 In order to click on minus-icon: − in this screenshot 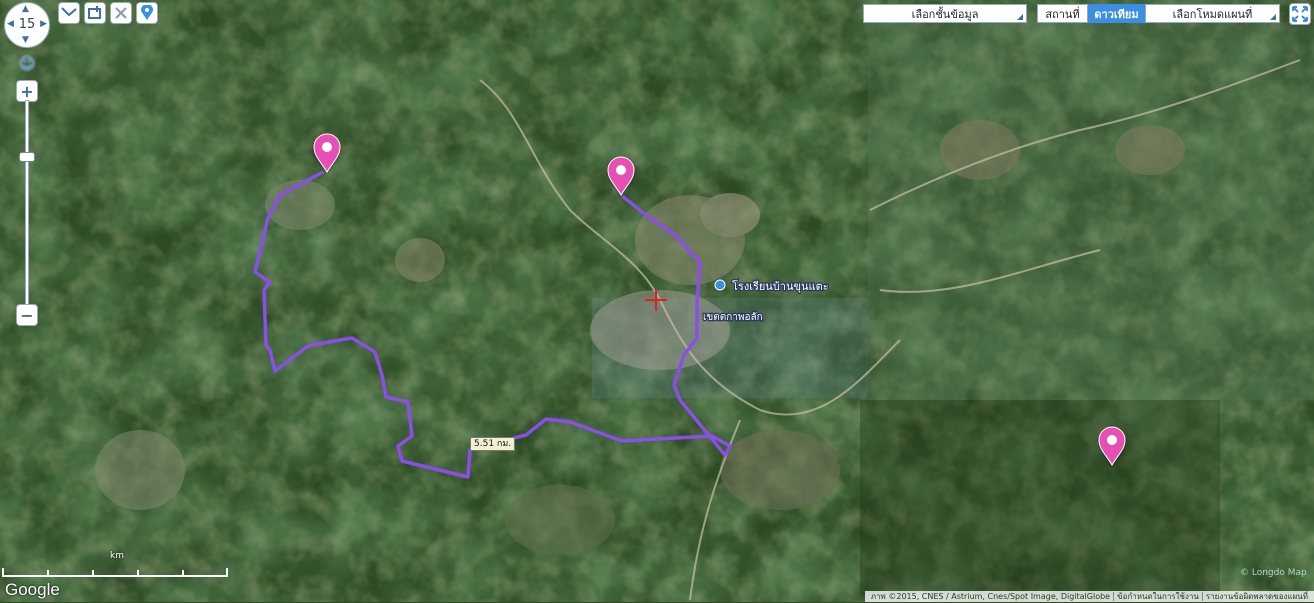, I will do `click(27, 315)`.